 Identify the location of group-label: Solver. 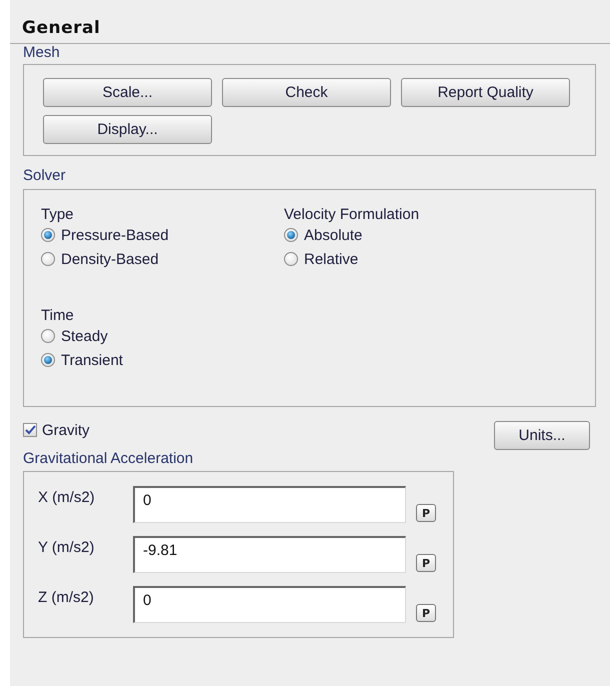
(44, 176).